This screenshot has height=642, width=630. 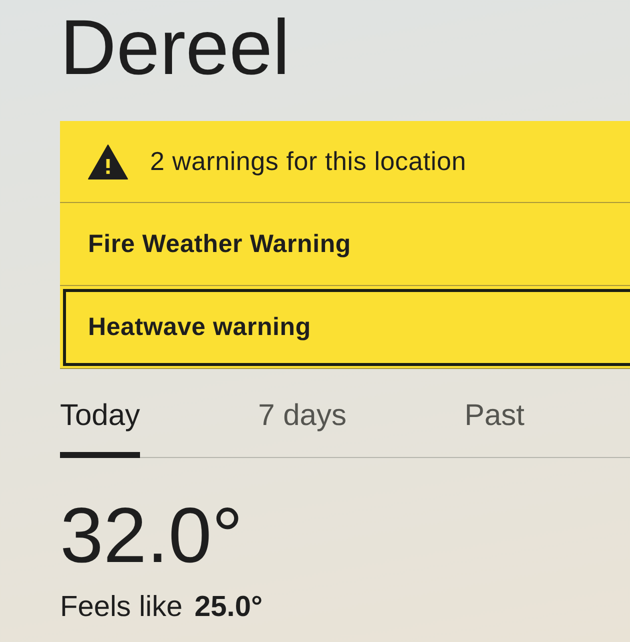 What do you see at coordinates (100, 428) in the screenshot?
I see `forecast-tab: Today` at bounding box center [100, 428].